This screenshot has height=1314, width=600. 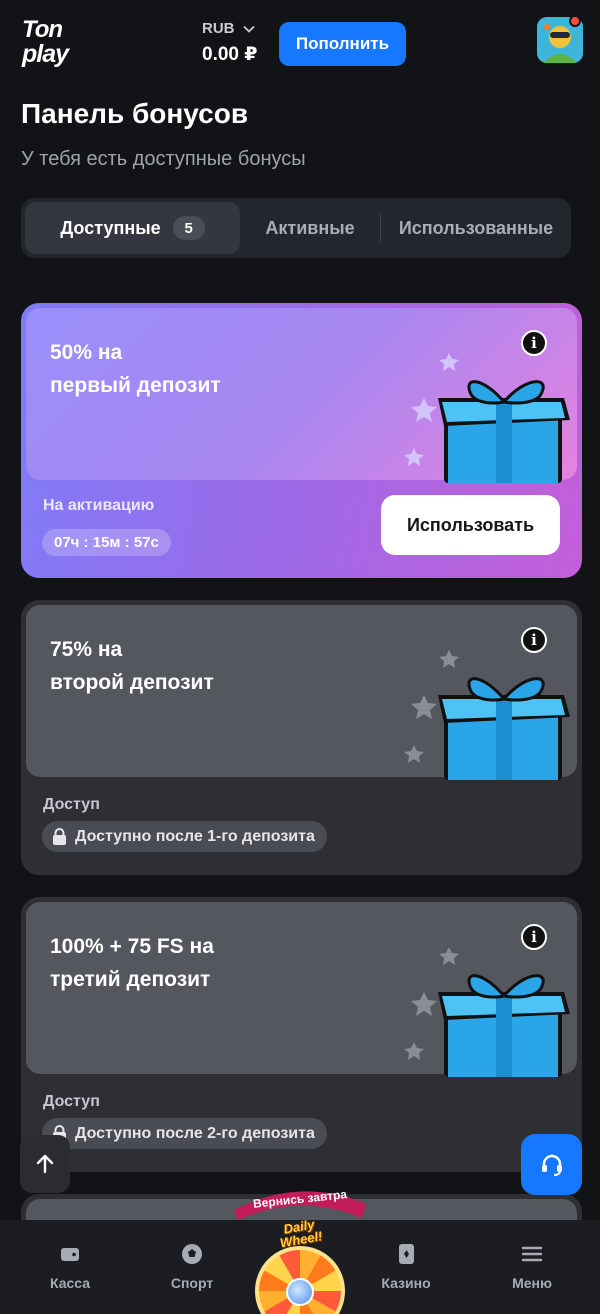 I want to click on access-requirement-text: Доступно после 2-го депозита, so click(x=195, y=1133).